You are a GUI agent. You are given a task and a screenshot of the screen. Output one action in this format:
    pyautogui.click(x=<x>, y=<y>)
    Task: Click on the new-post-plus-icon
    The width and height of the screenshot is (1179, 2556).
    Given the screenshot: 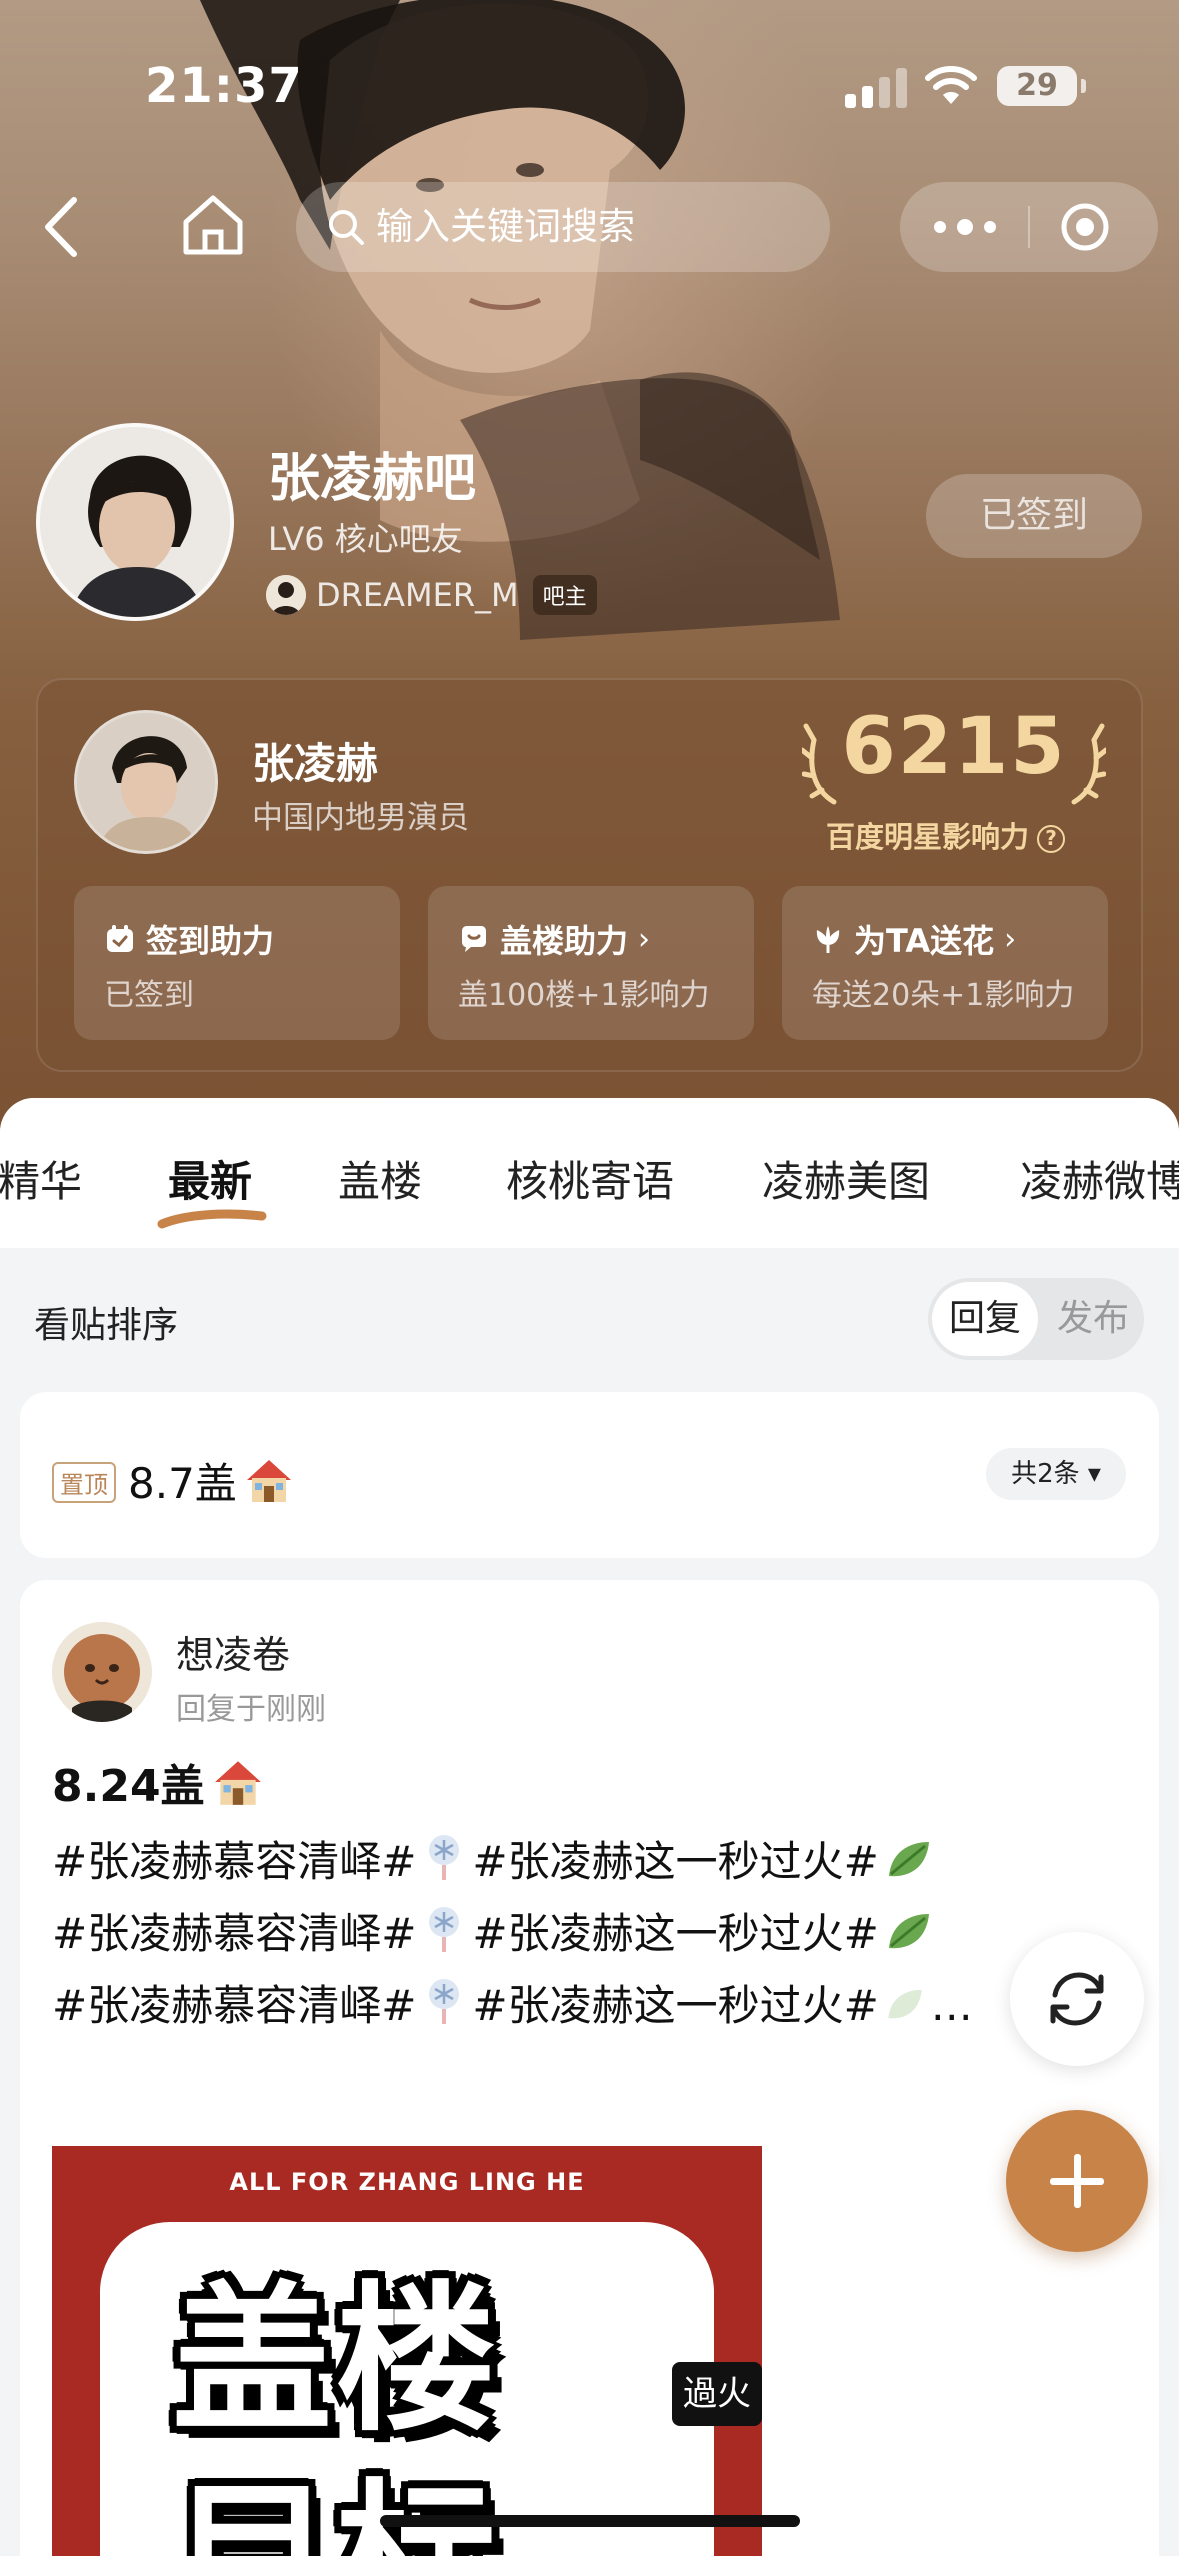 What is the action you would take?
    pyautogui.click(x=1077, y=2181)
    